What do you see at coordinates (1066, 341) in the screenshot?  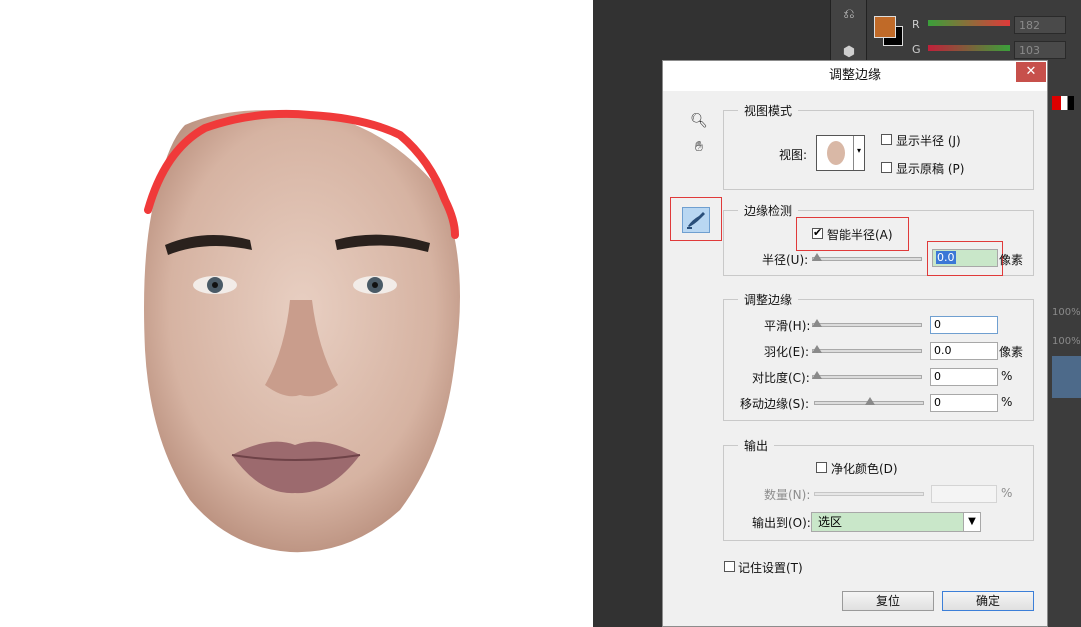 I see `fill-value: 100%` at bounding box center [1066, 341].